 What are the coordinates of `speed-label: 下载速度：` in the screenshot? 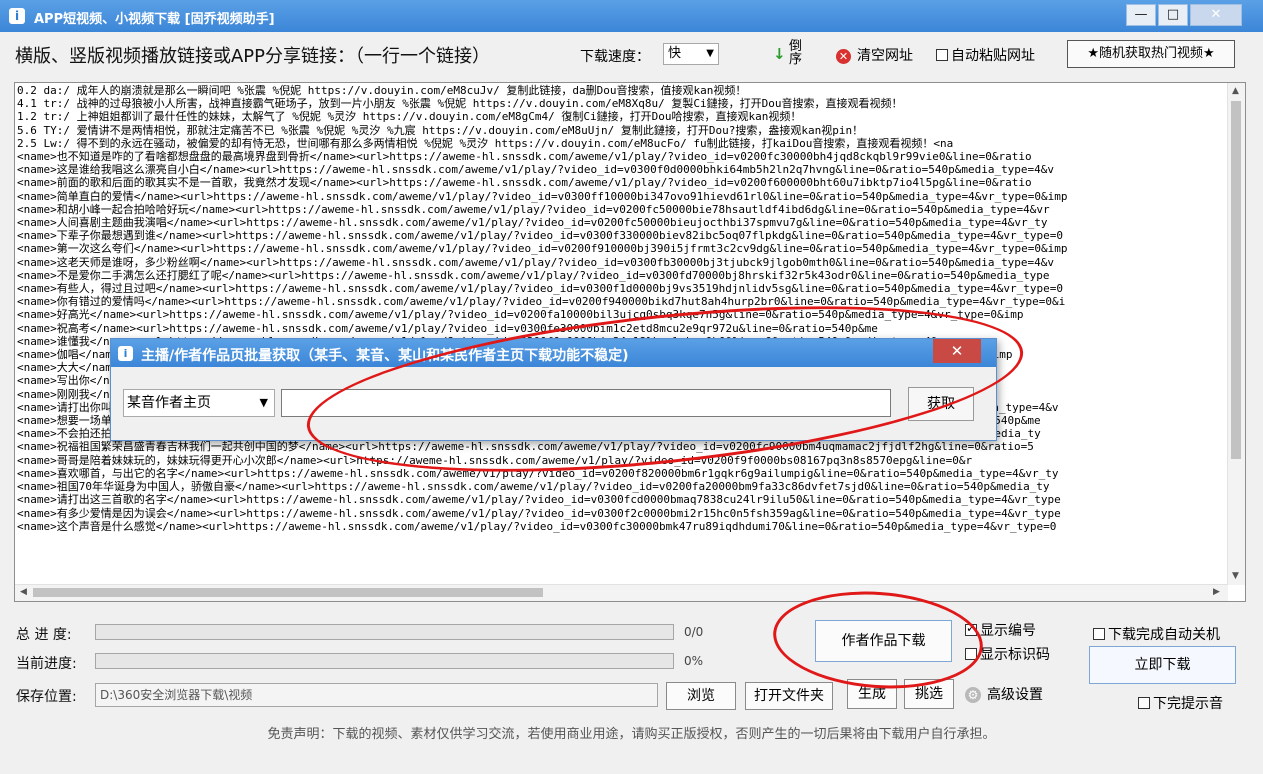 It's located at (615, 57).